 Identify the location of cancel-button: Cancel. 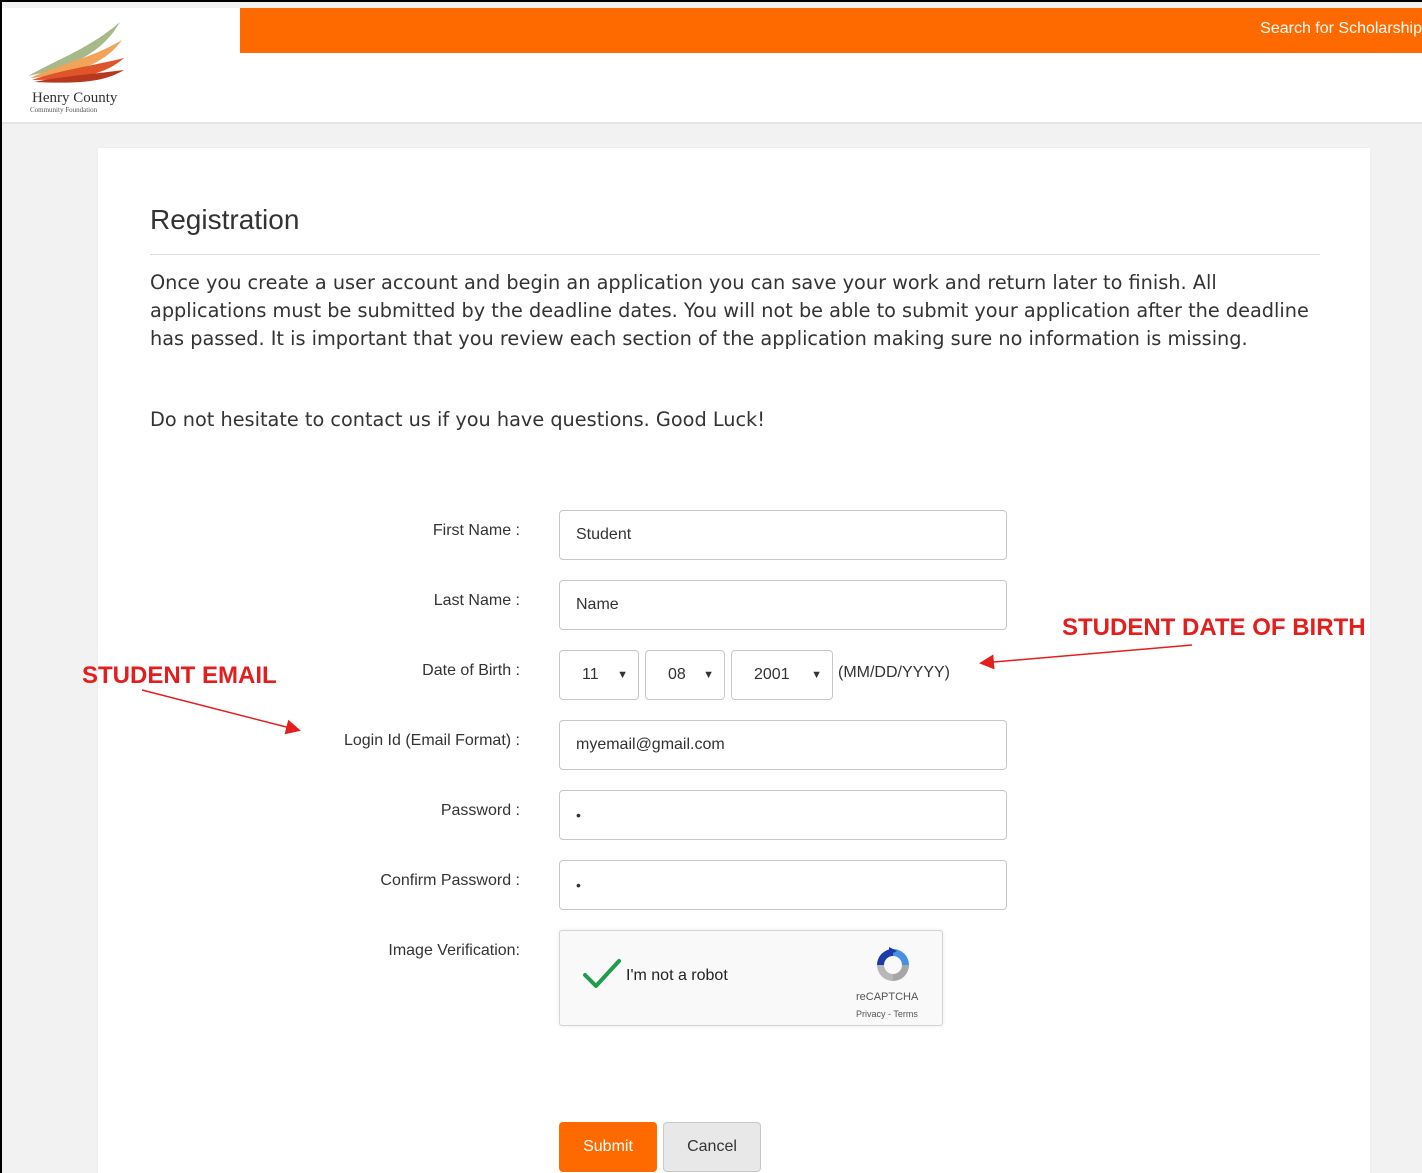
(712, 1147).